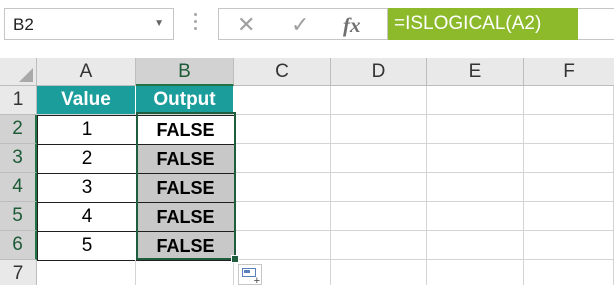 The height and width of the screenshot is (288, 614). What do you see at coordinates (18, 72) in the screenshot?
I see `select-all-corner` at bounding box center [18, 72].